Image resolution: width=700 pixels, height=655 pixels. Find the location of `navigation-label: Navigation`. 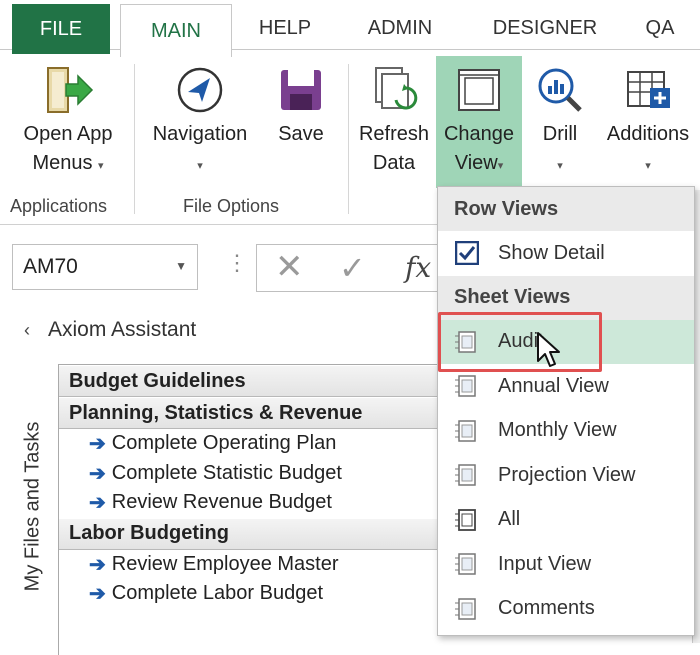

navigation-label: Navigation is located at coordinates (200, 134).